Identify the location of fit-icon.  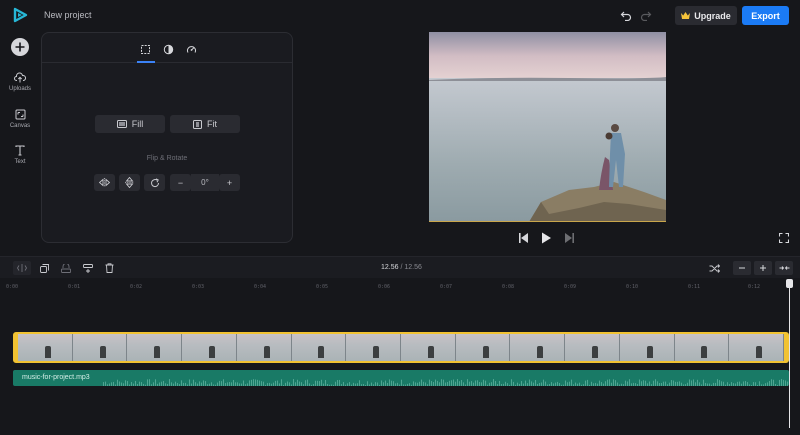
(197, 124).